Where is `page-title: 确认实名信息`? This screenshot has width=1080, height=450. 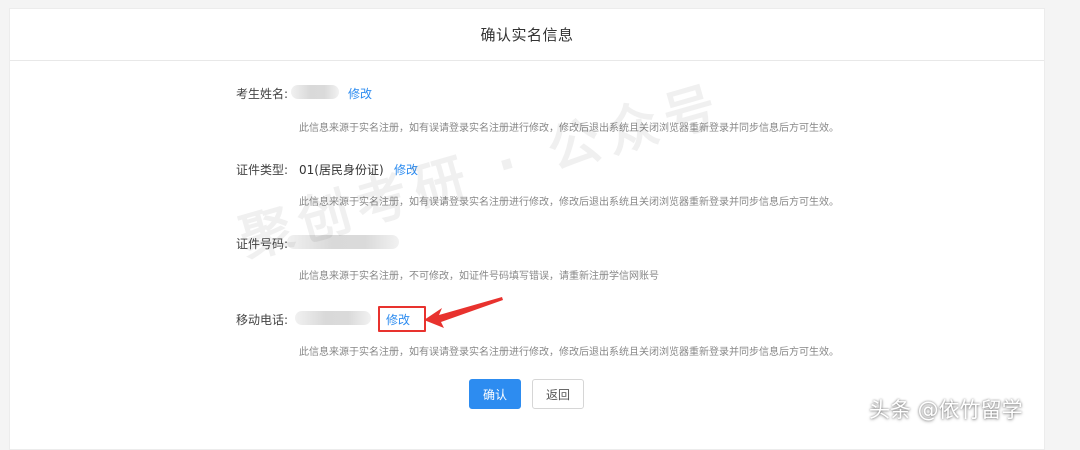
page-title: 确认实名信息 is located at coordinates (527, 35).